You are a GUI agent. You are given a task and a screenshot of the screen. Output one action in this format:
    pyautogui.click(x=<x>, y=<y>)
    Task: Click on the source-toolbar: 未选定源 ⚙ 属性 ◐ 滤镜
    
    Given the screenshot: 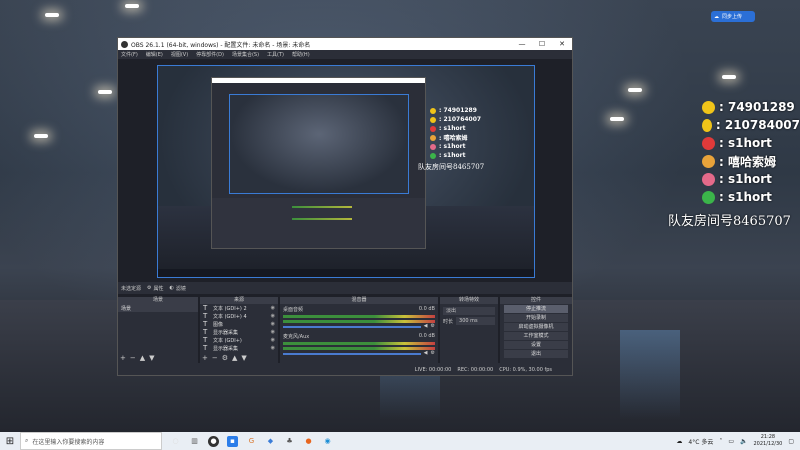 What is the action you would take?
    pyautogui.click(x=345, y=288)
    